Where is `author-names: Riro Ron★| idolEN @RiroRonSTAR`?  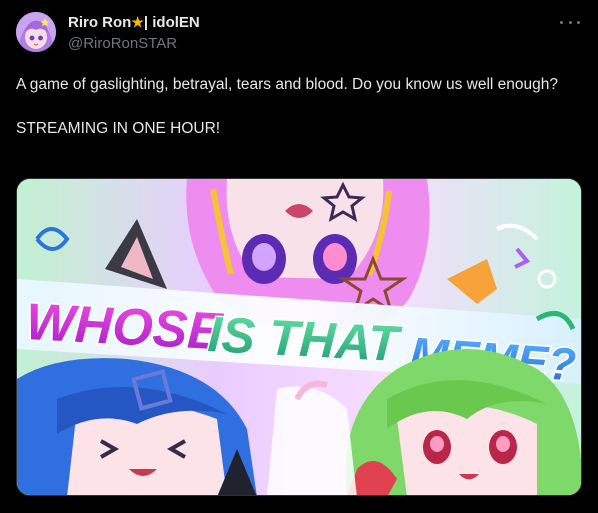
author-names: Riro Ron★| idolEN @RiroRonSTAR is located at coordinates (134, 33).